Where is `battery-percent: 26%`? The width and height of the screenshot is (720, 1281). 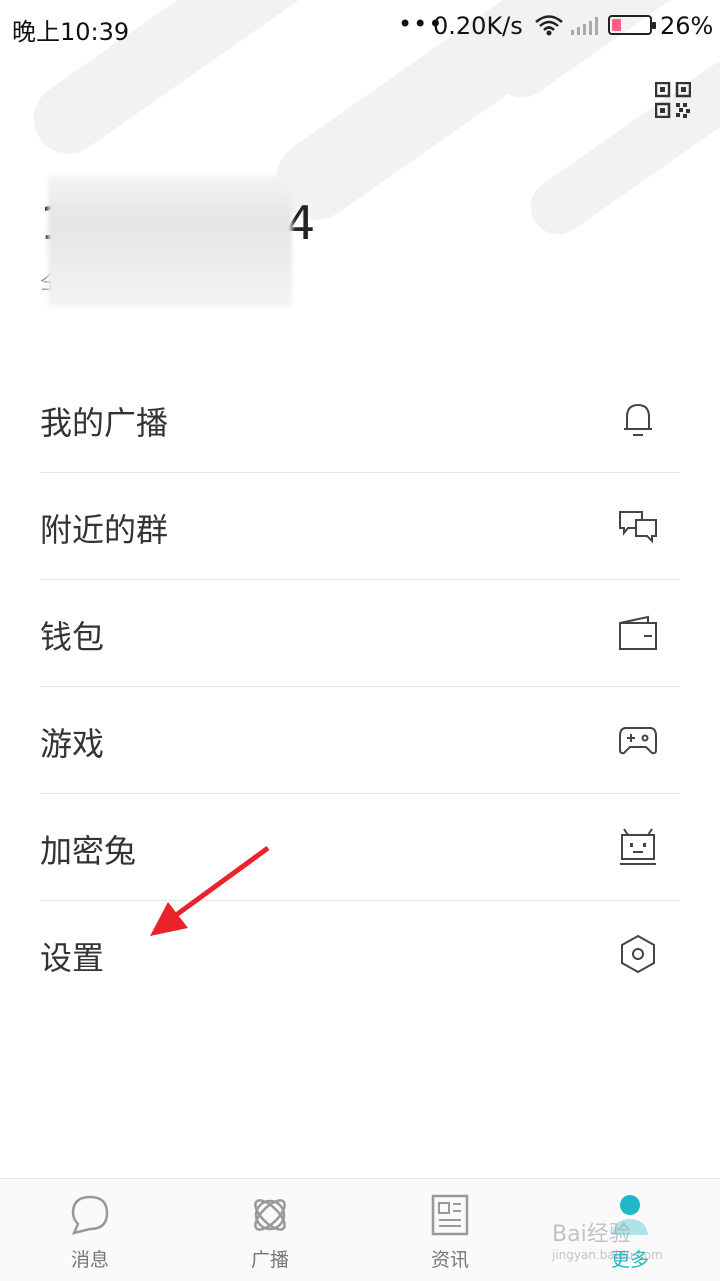 battery-percent: 26% is located at coordinates (687, 26).